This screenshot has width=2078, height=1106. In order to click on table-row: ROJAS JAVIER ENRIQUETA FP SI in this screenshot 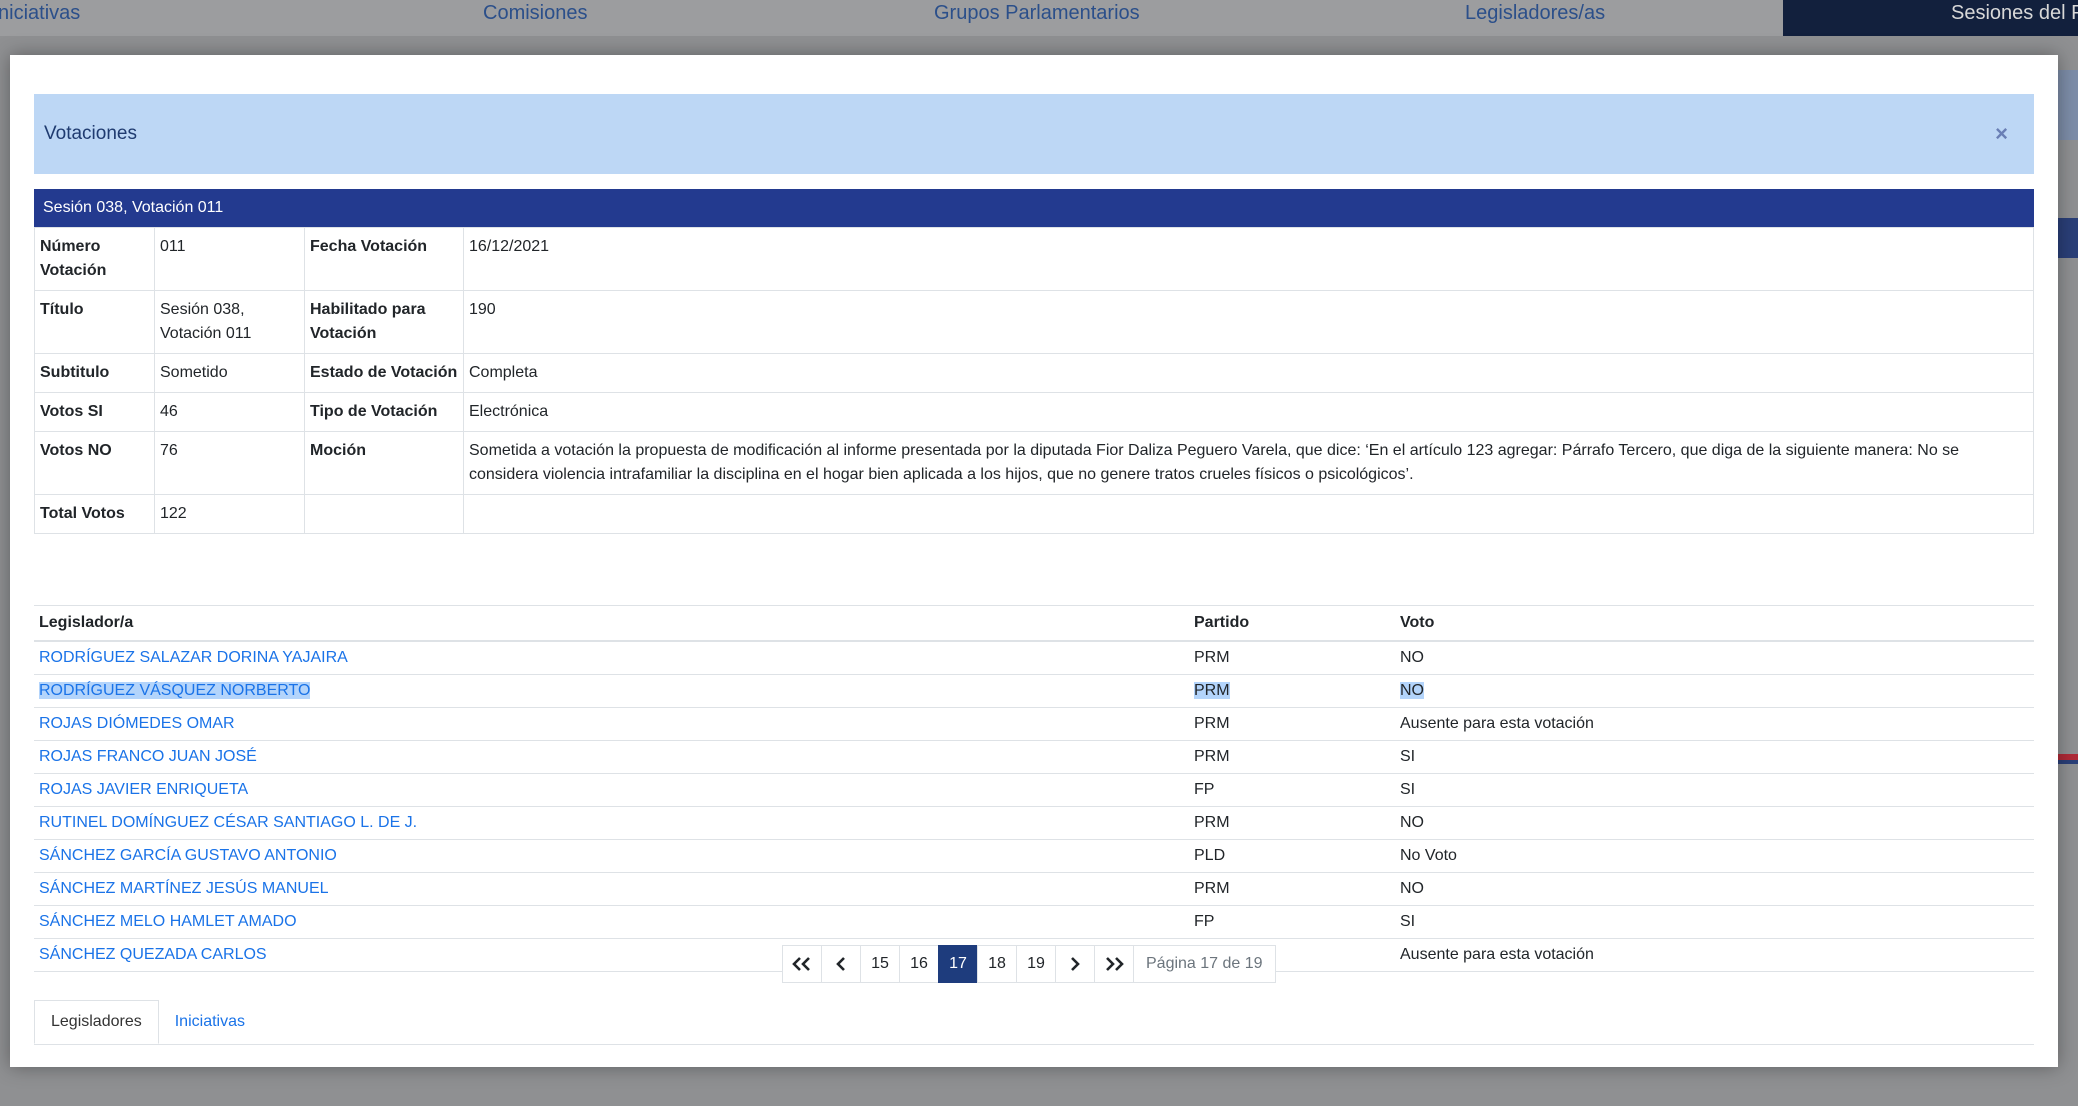, I will do `click(1034, 790)`.